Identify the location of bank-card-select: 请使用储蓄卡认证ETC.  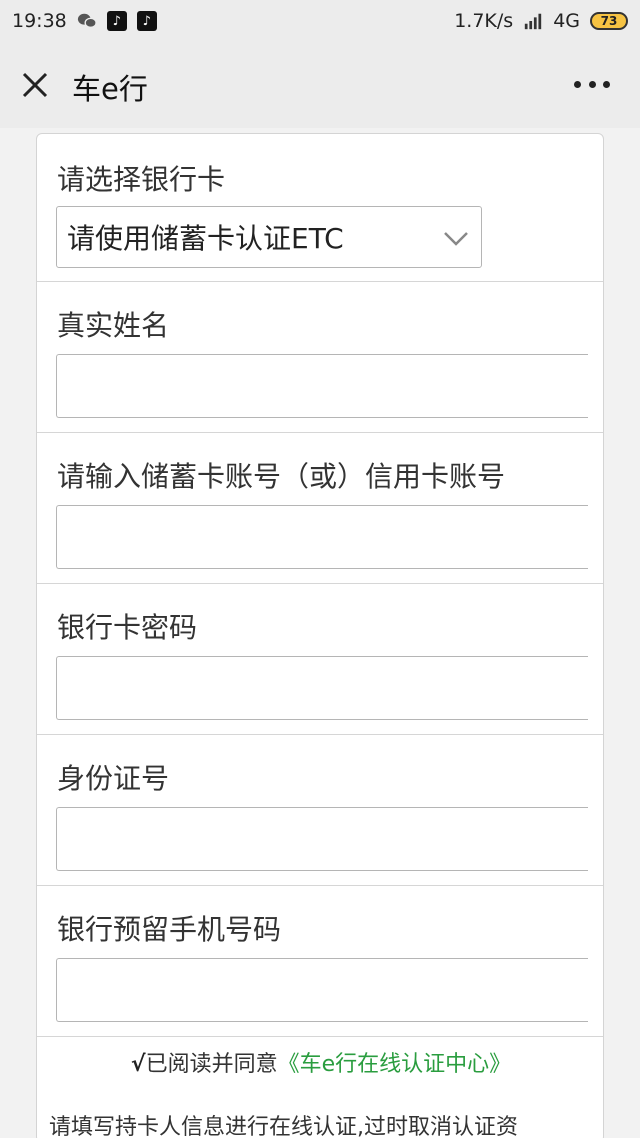
(269, 237).